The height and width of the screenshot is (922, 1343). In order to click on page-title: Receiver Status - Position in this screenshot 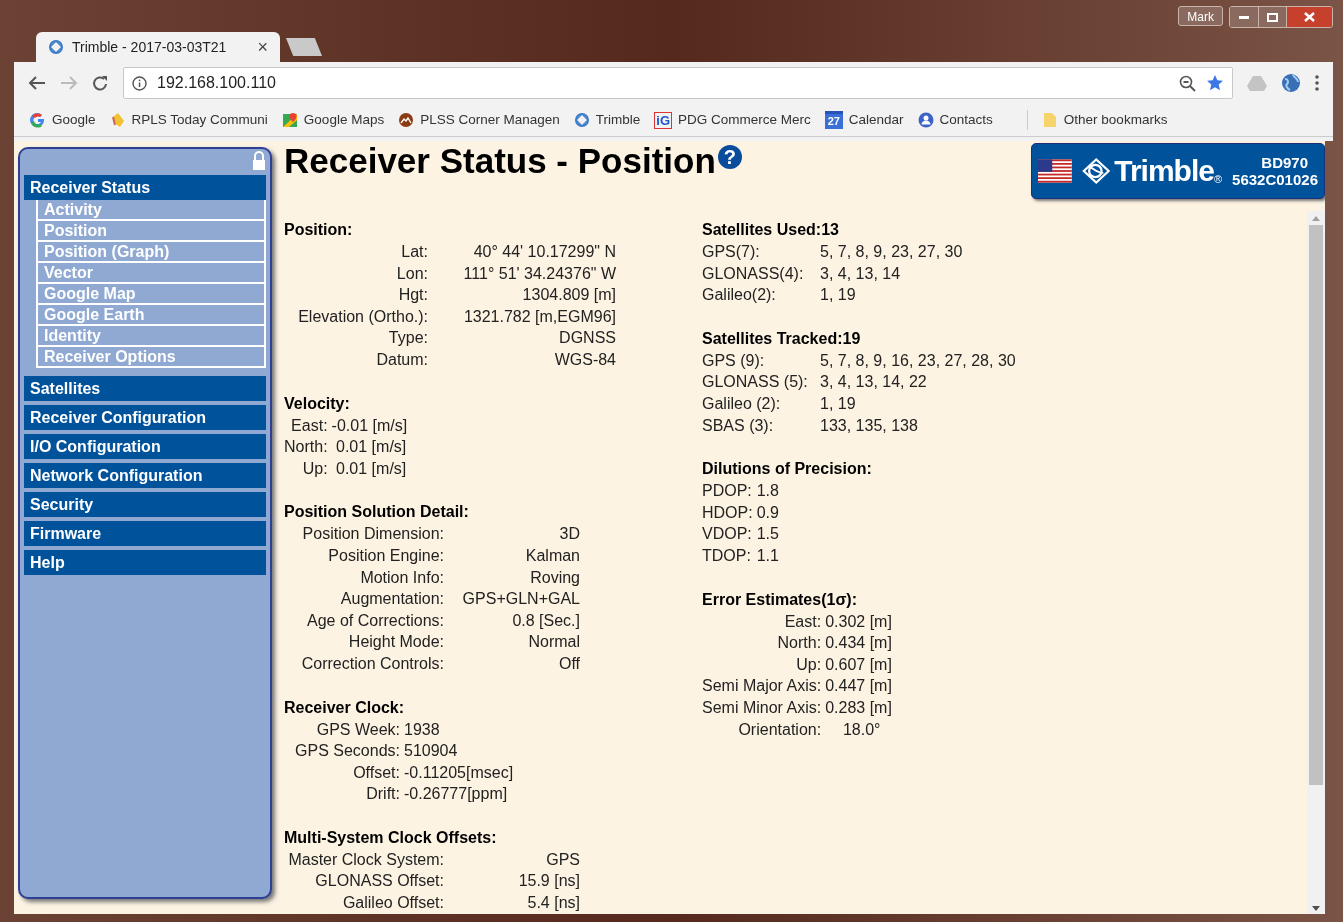, I will do `click(500, 161)`.